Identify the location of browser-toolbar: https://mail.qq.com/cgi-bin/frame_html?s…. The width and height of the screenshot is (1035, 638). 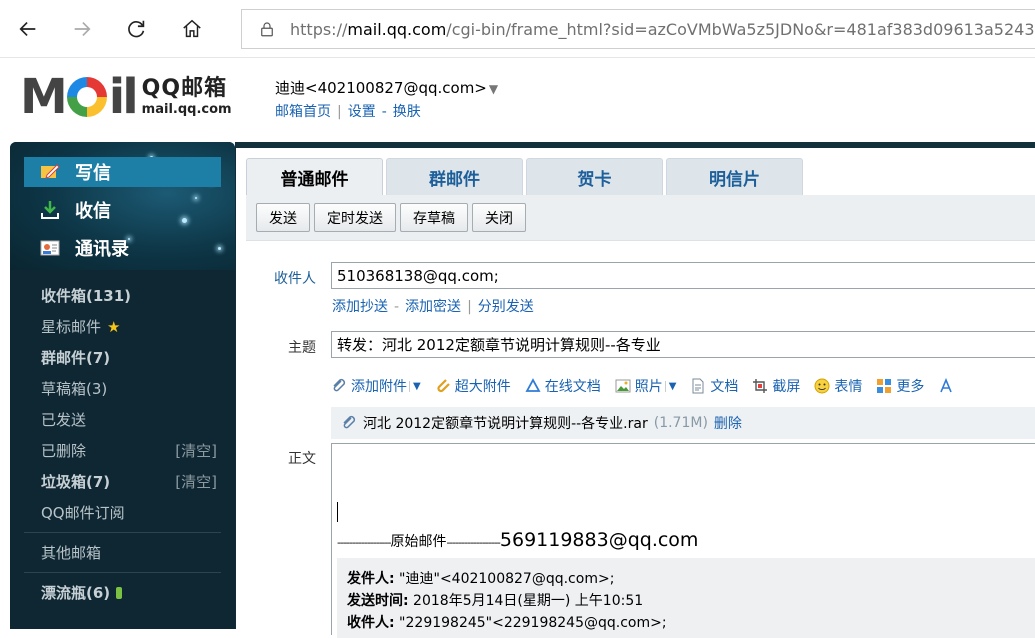
(517, 29).